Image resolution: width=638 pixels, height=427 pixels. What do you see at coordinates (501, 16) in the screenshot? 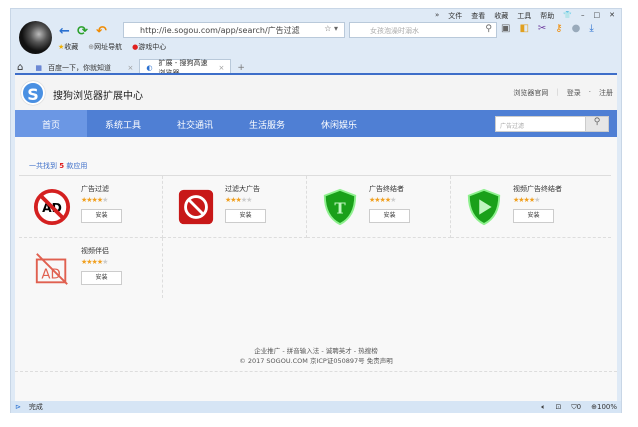
I see `menu-favorites: 收藏` at bounding box center [501, 16].